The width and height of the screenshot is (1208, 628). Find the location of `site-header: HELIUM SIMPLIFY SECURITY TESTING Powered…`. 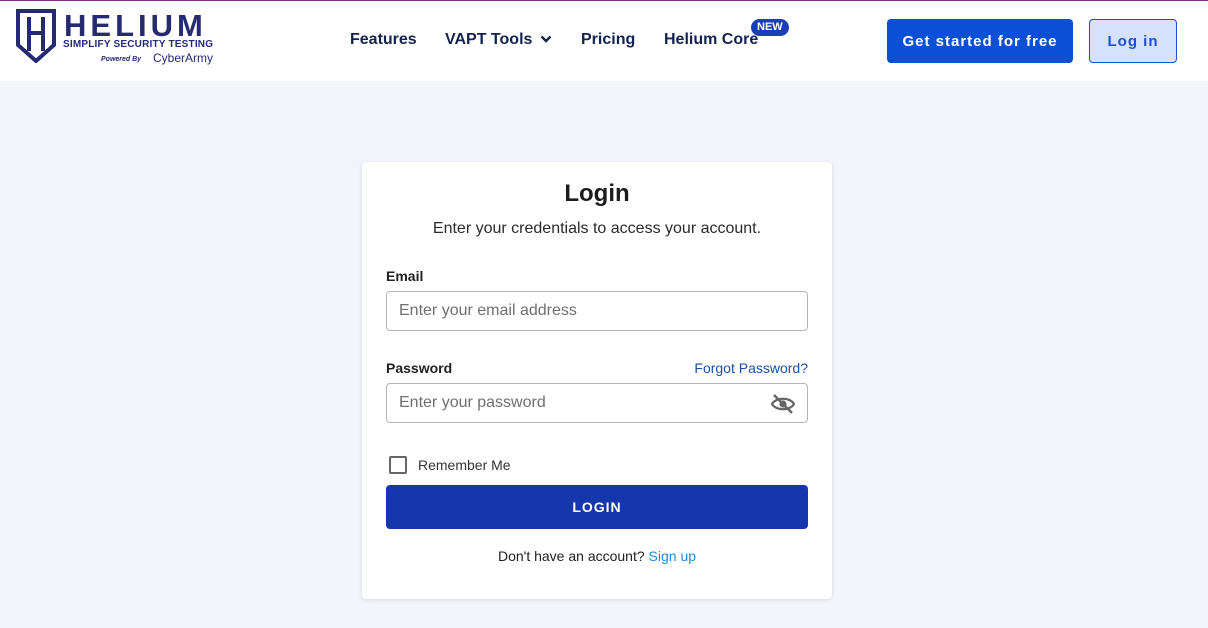

site-header: HELIUM SIMPLIFY SECURITY TESTING Powered… is located at coordinates (604, 41).